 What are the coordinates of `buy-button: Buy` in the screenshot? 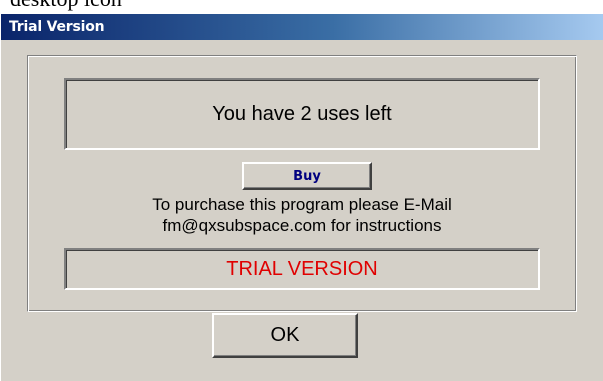 It's located at (307, 176).